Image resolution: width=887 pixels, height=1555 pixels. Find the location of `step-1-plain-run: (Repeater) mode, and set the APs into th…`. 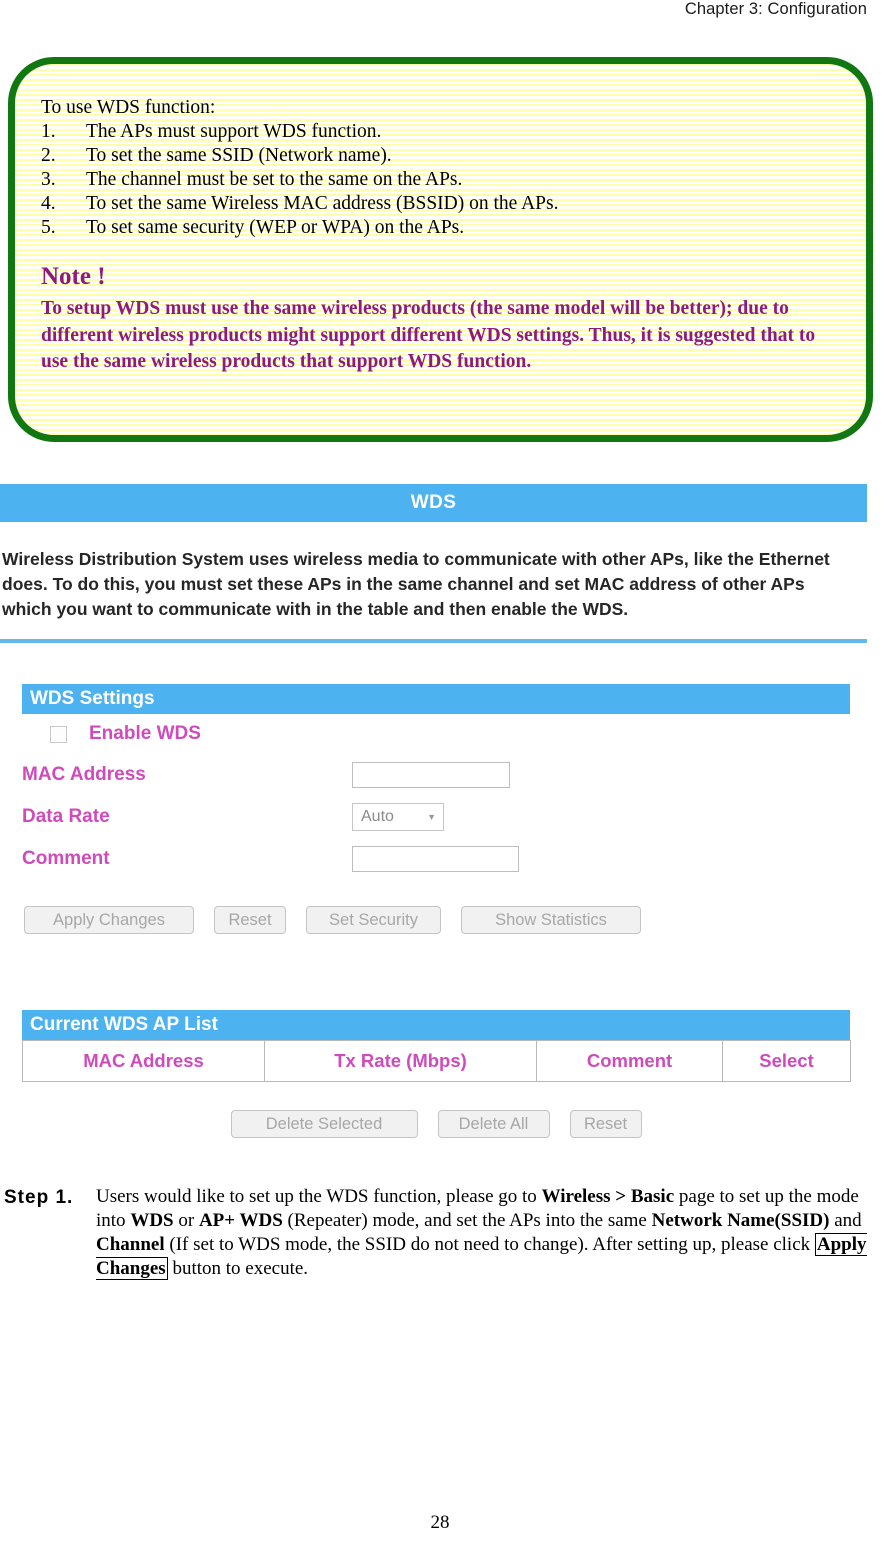

step-1-plain-run: (Repeater) mode, and set the APs into th… is located at coordinates (467, 1220).